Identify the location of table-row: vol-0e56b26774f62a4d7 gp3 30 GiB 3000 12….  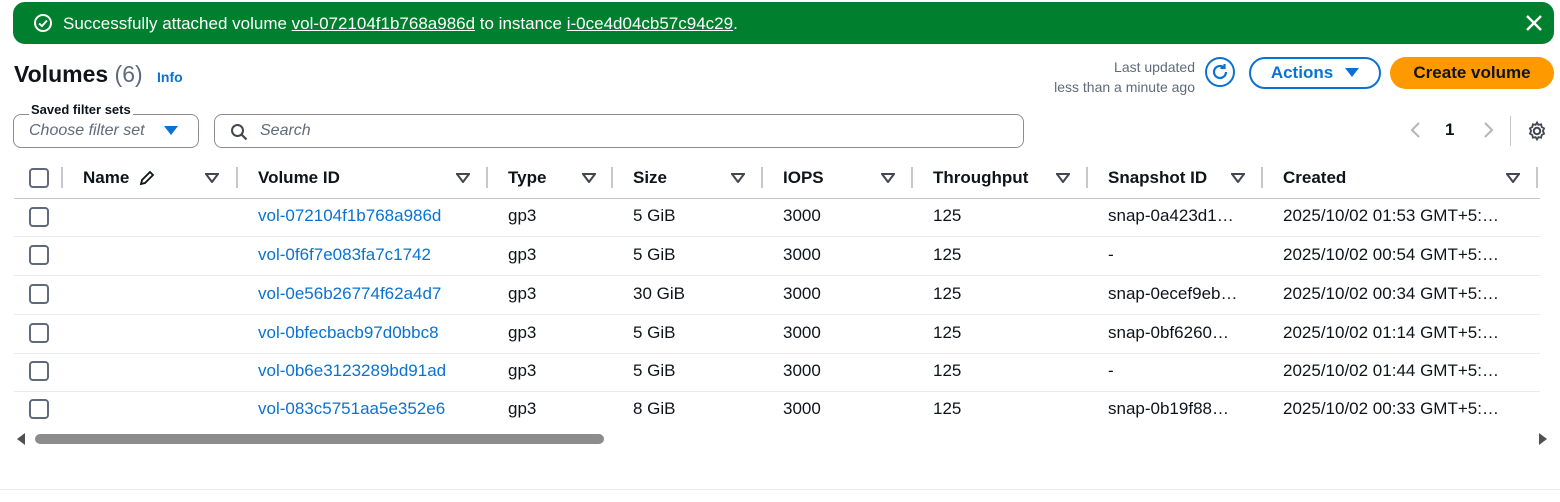
(777, 295).